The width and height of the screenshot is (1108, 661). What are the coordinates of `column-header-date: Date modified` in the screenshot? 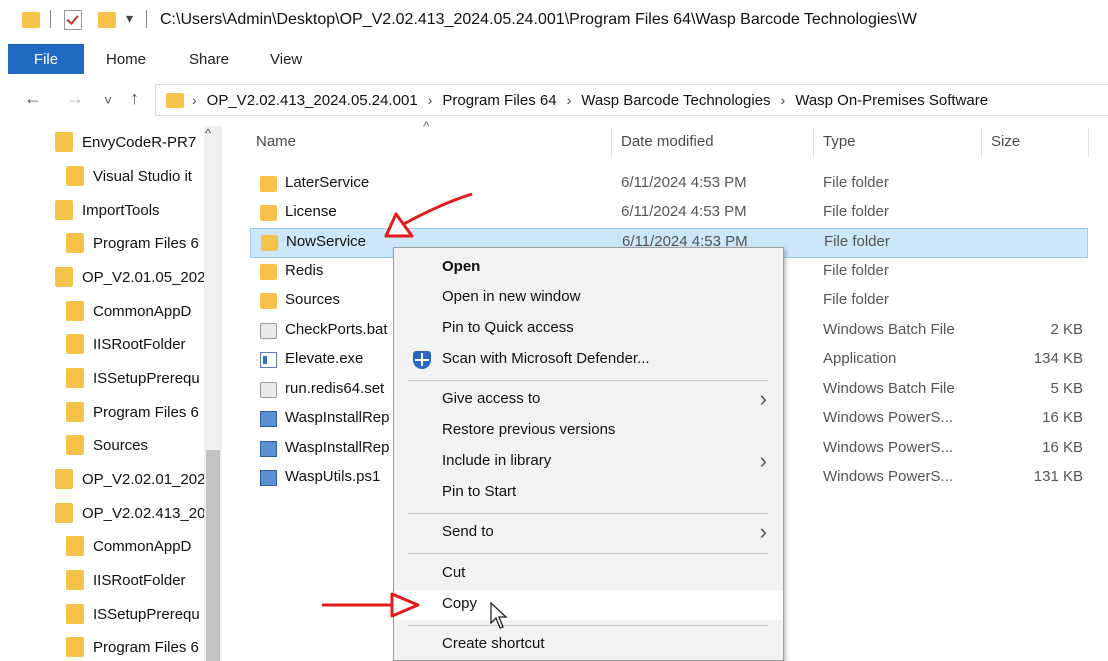 It's located at (667, 141).